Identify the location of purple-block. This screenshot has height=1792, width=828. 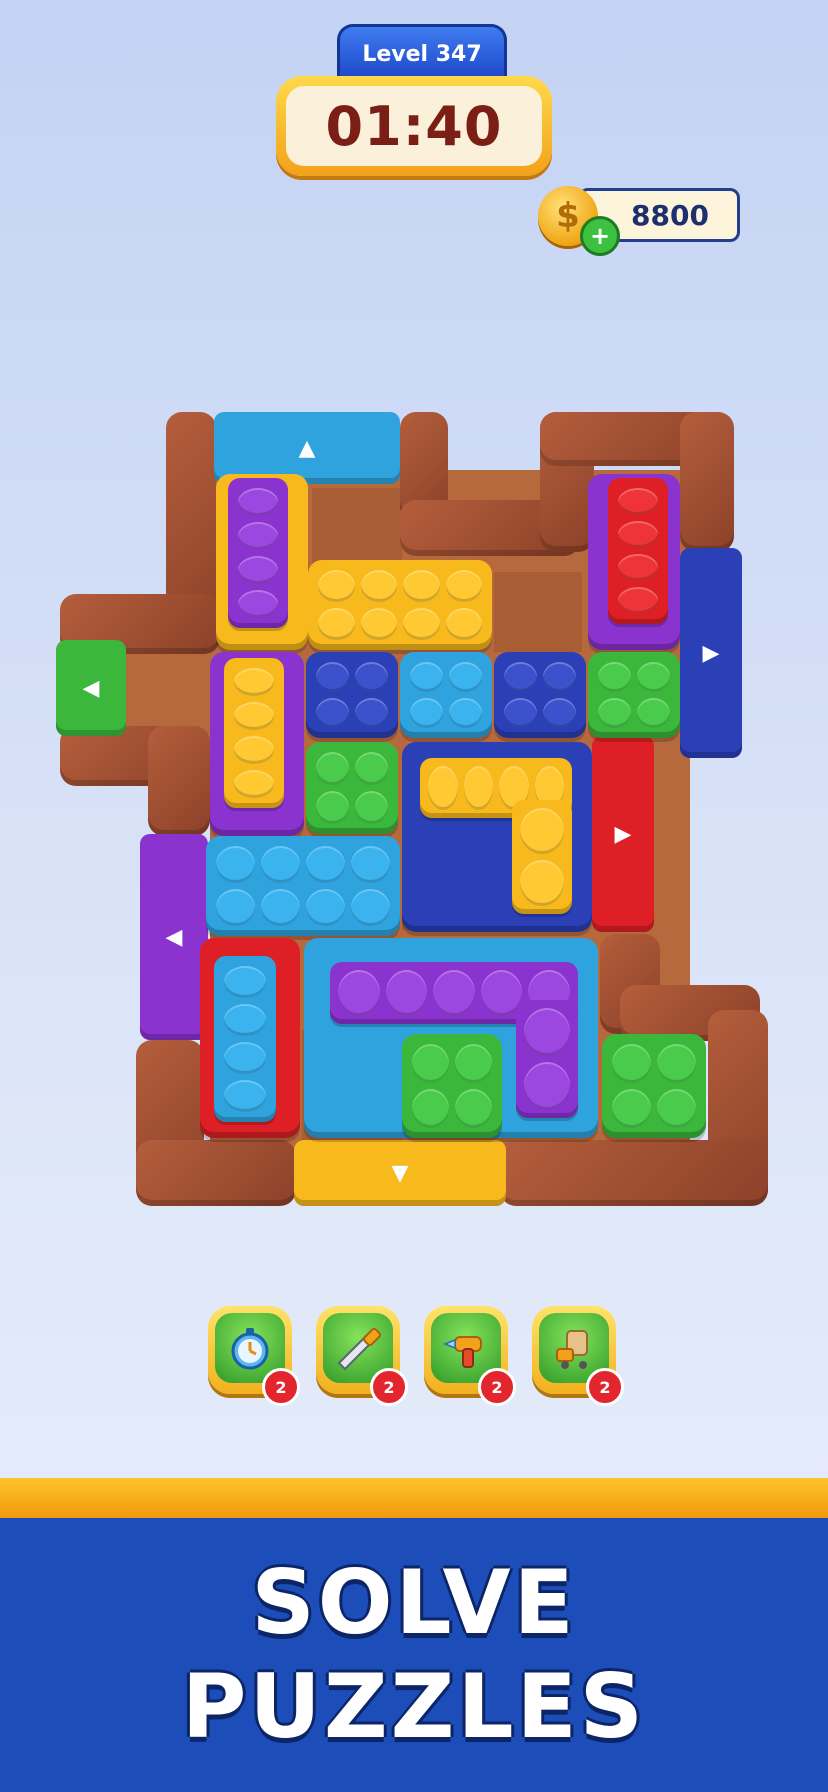
(258, 553).